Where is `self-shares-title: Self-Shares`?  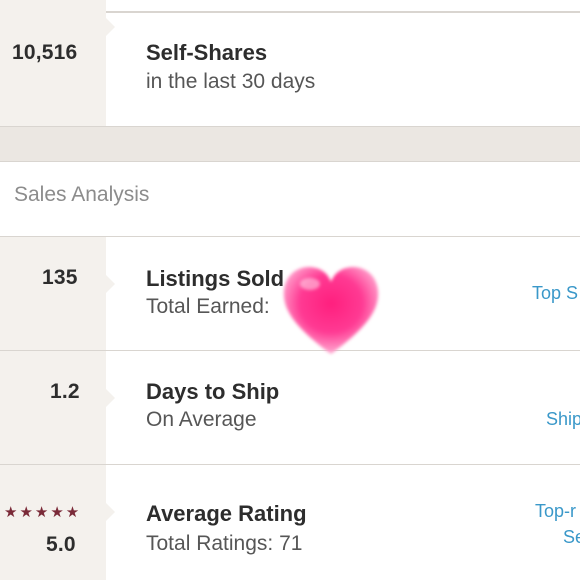
self-shares-title: Self-Shares is located at coordinates (207, 52).